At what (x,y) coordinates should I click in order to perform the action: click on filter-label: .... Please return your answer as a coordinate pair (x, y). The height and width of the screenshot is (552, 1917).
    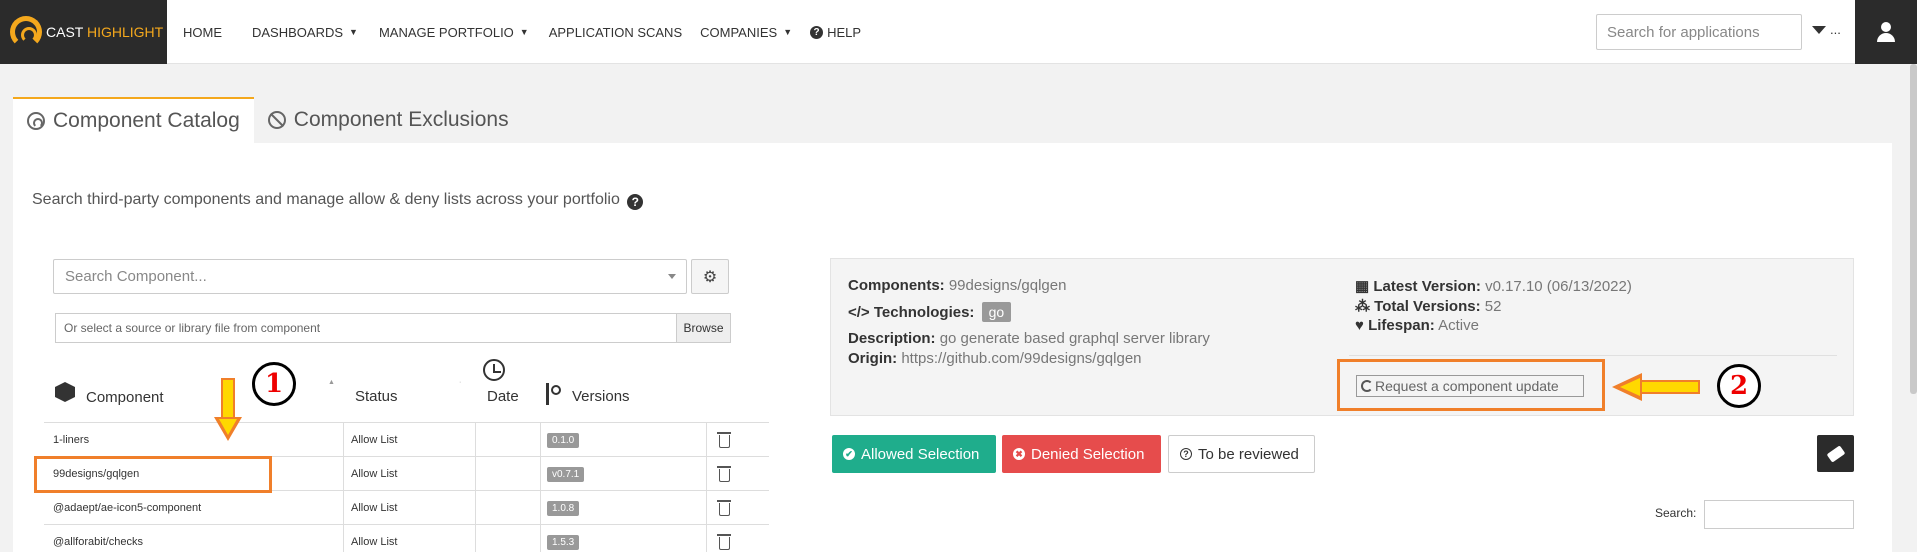
    Looking at the image, I should click on (1835, 29).